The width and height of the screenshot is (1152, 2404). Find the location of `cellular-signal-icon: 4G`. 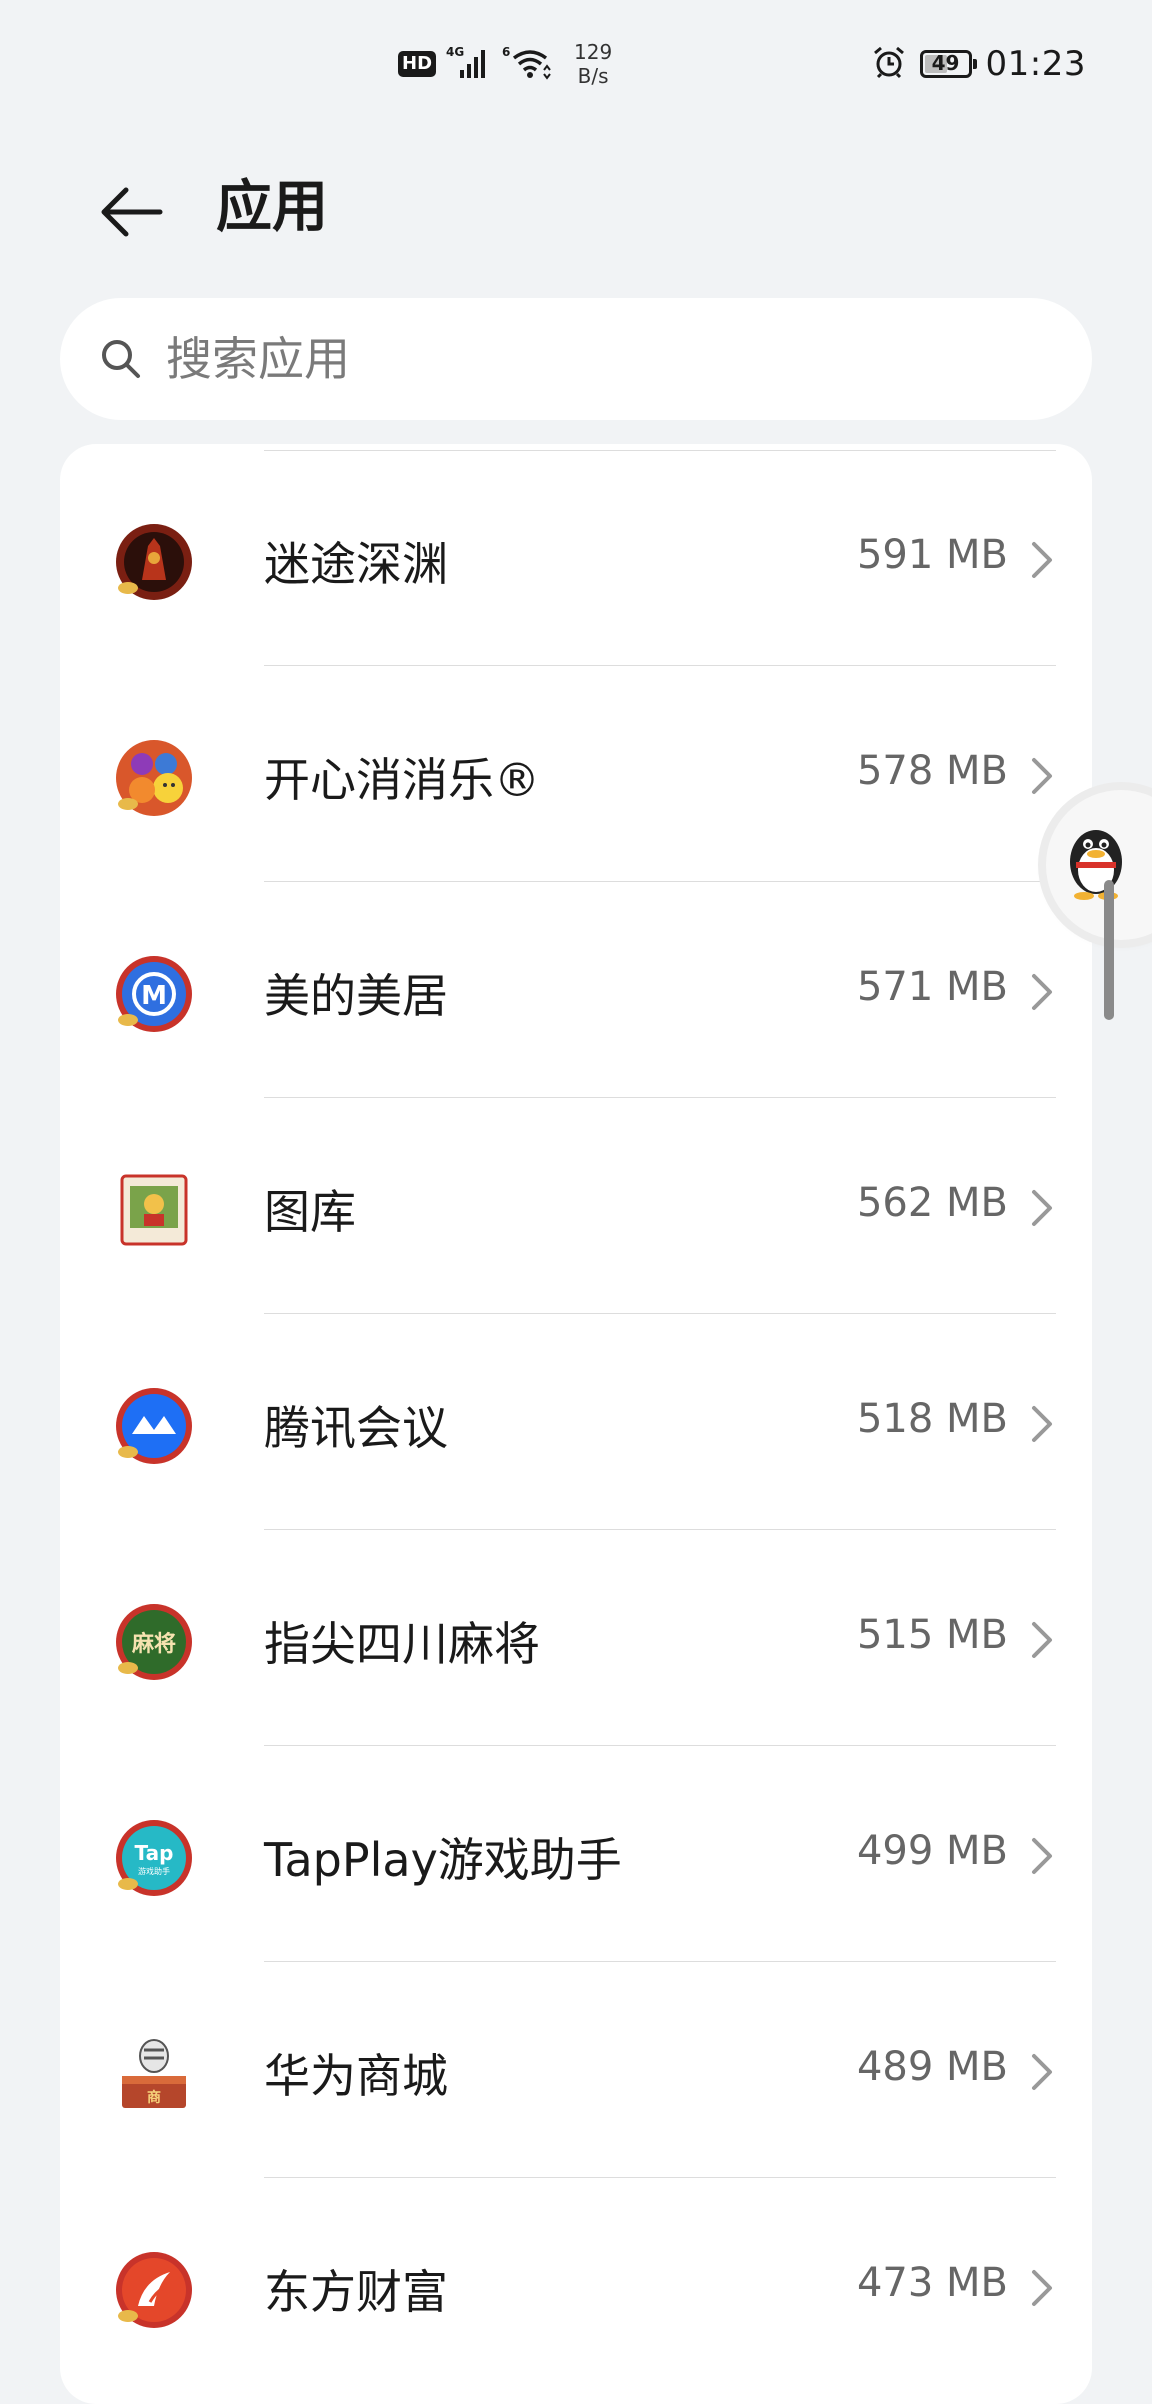

cellular-signal-icon: 4G is located at coordinates (469, 64).